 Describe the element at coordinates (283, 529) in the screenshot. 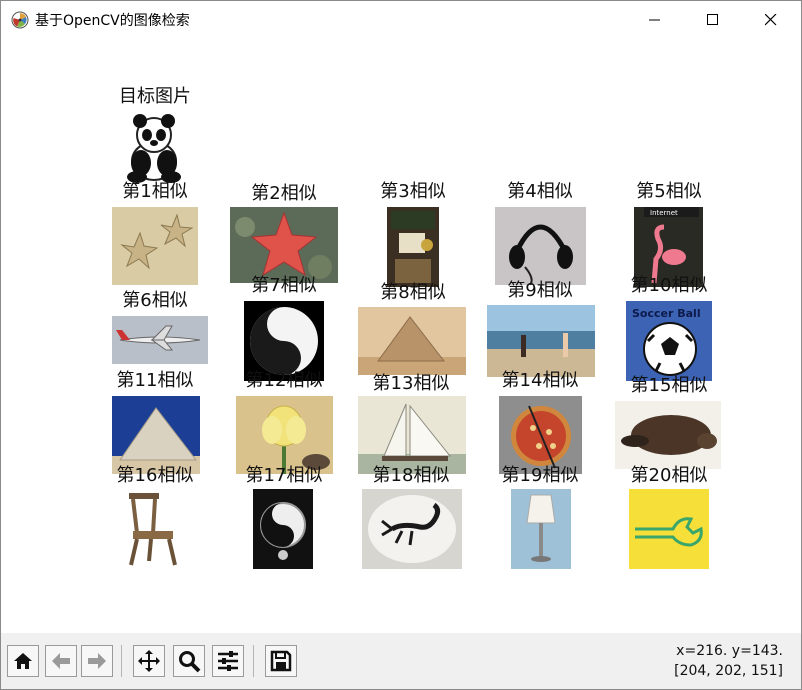

I see `result-image-17-yin-yang-pendant` at that location.